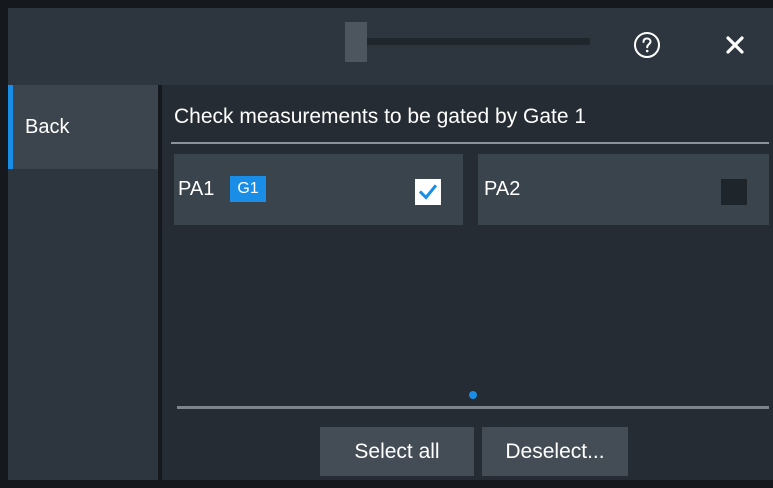 The image size is (773, 488). Describe the element at coordinates (318, 189) in the screenshot. I see `measurement-card-pa1: PA1 G1` at that location.